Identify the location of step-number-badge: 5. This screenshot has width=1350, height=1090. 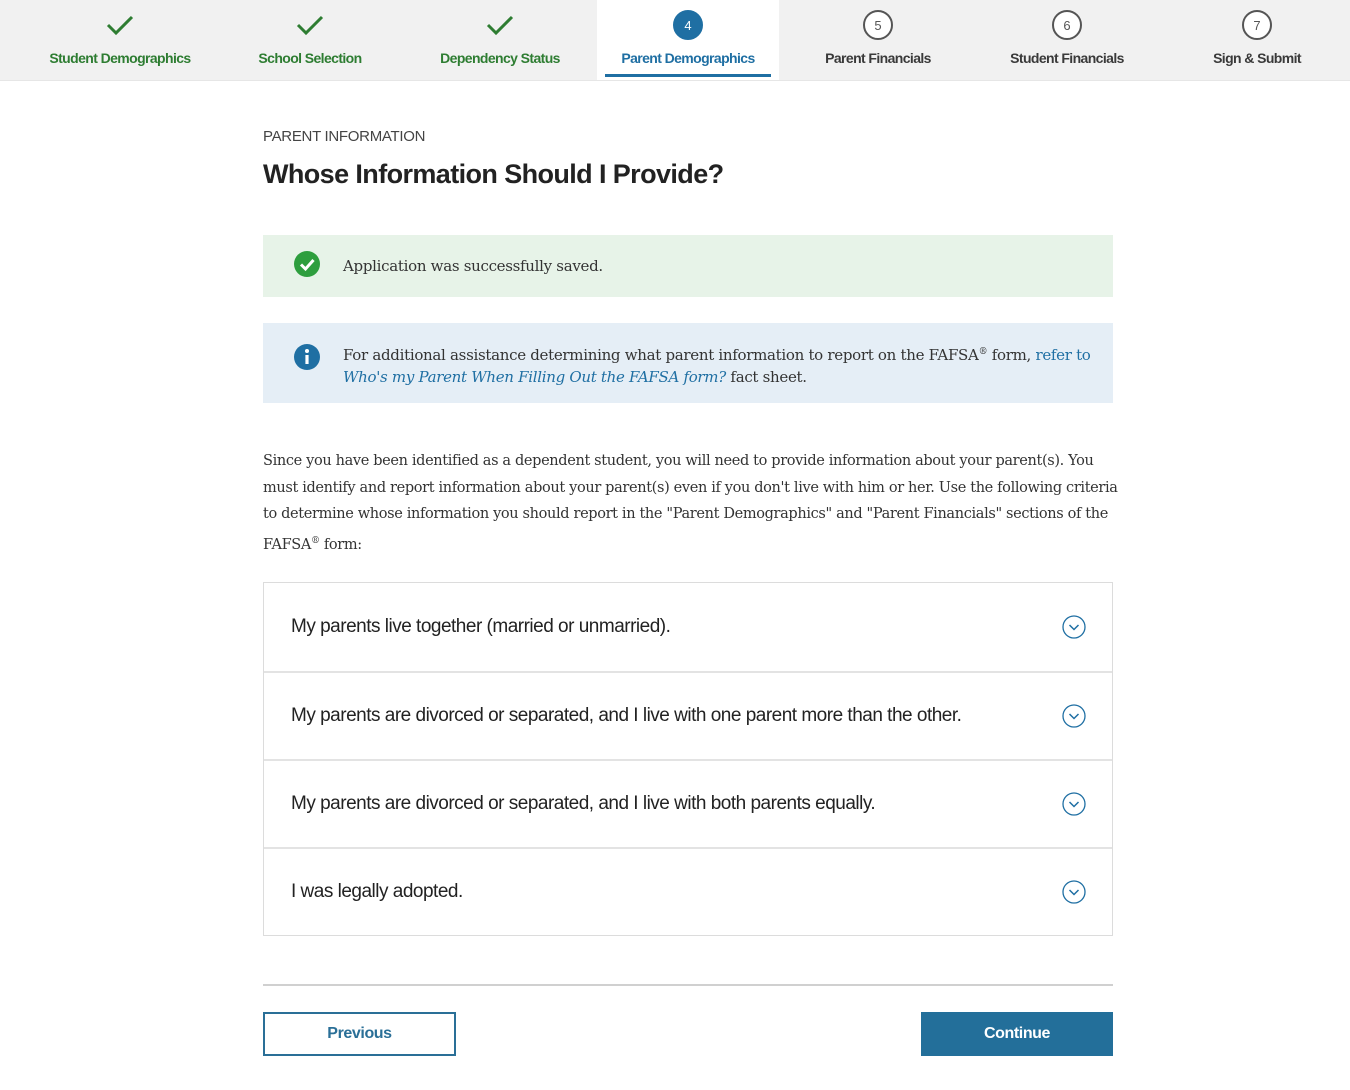
(878, 25).